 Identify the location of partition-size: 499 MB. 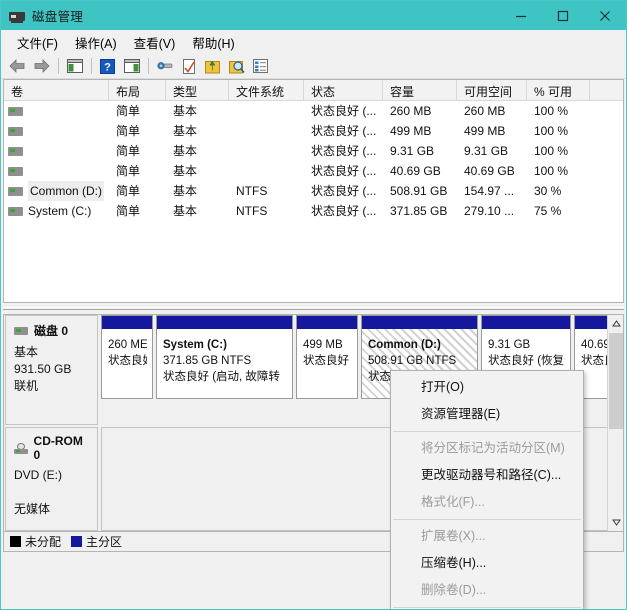
(323, 345).